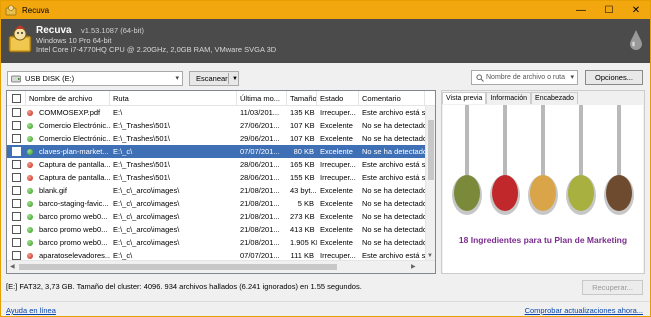  Describe the element at coordinates (233, 79) in the screenshot. I see `scan-options-arrow-icon: ▼` at that location.